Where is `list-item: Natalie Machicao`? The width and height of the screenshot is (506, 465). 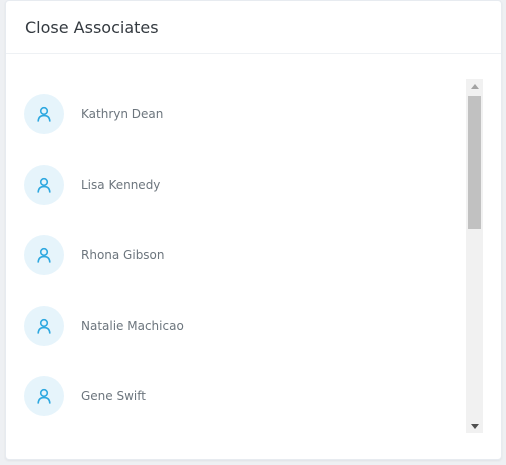 list-item: Natalie Machicao is located at coordinates (104, 326).